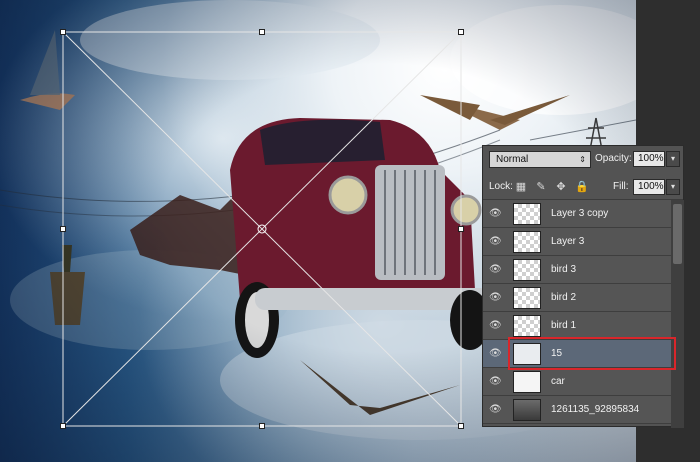  What do you see at coordinates (63, 229) in the screenshot?
I see `transform-handle-left` at bounding box center [63, 229].